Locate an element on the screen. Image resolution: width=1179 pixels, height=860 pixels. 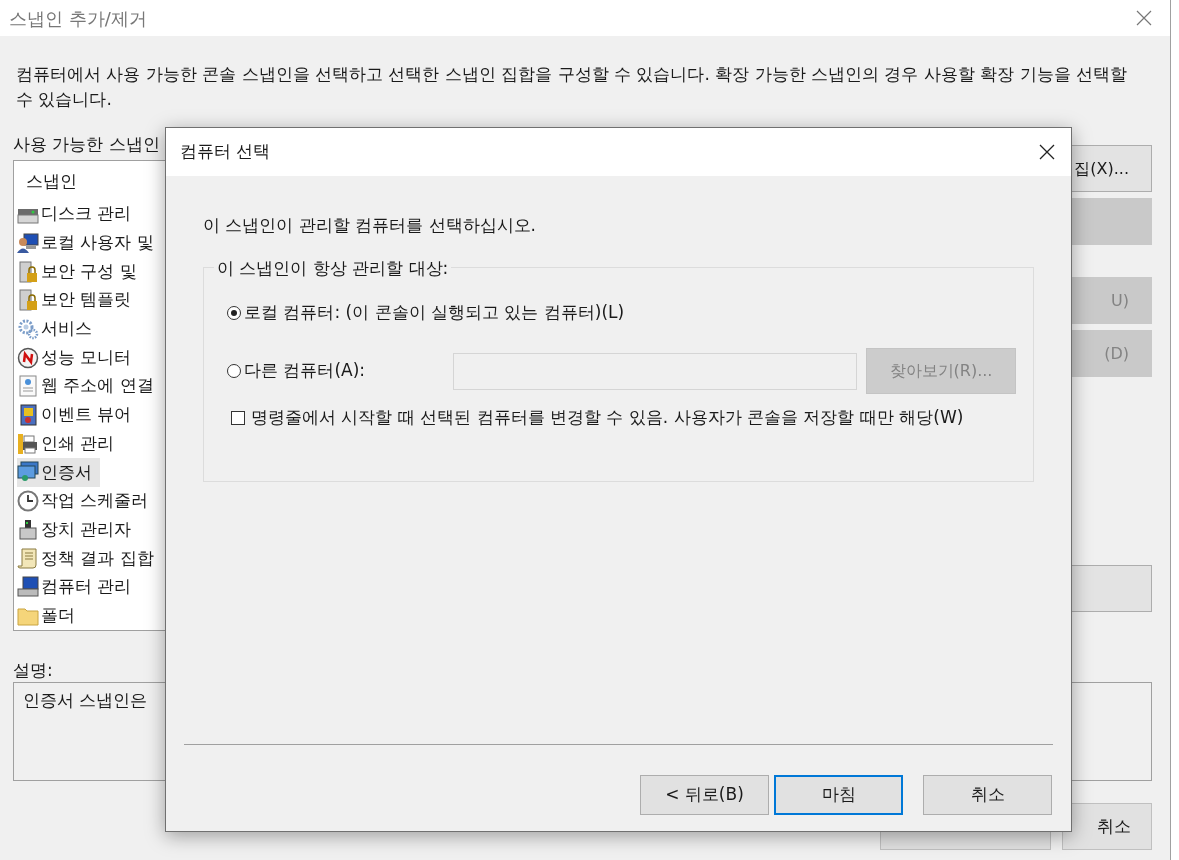
gauge-icon is located at coordinates (28, 357).